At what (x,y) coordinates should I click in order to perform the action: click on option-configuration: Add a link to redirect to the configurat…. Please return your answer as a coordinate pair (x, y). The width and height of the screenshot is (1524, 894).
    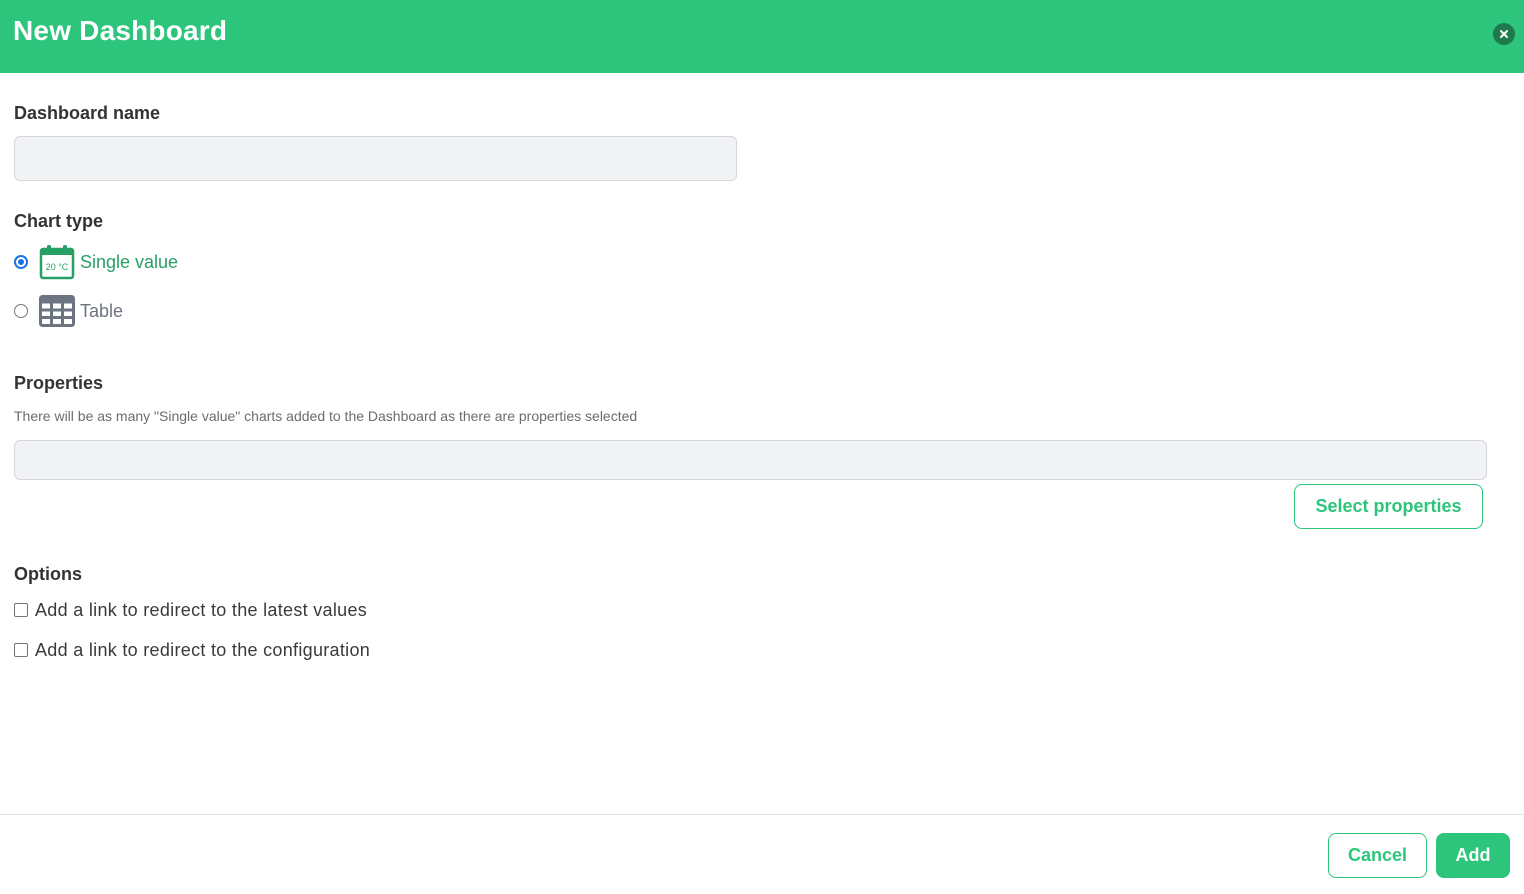
    Looking at the image, I should click on (192, 650).